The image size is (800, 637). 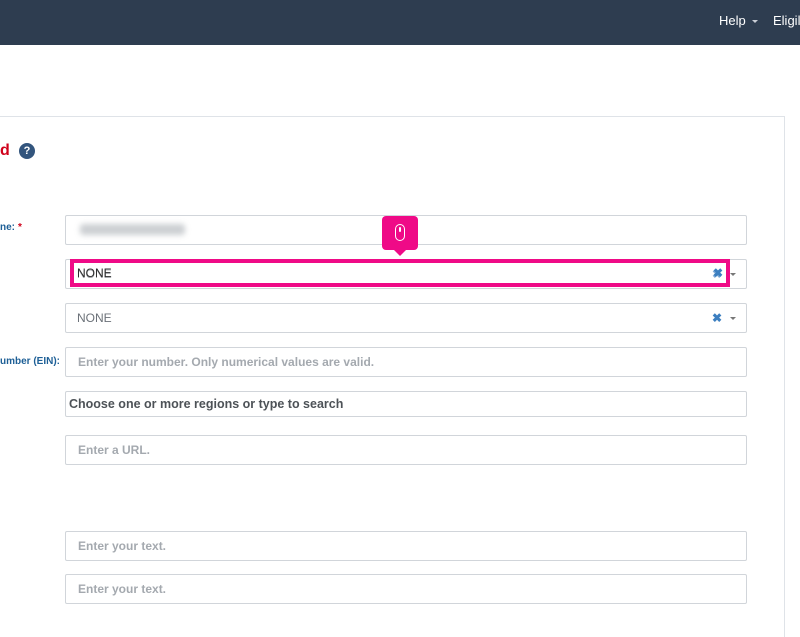 What do you see at coordinates (406, 546) in the screenshot?
I see `text-input-1: Enter your text.` at bounding box center [406, 546].